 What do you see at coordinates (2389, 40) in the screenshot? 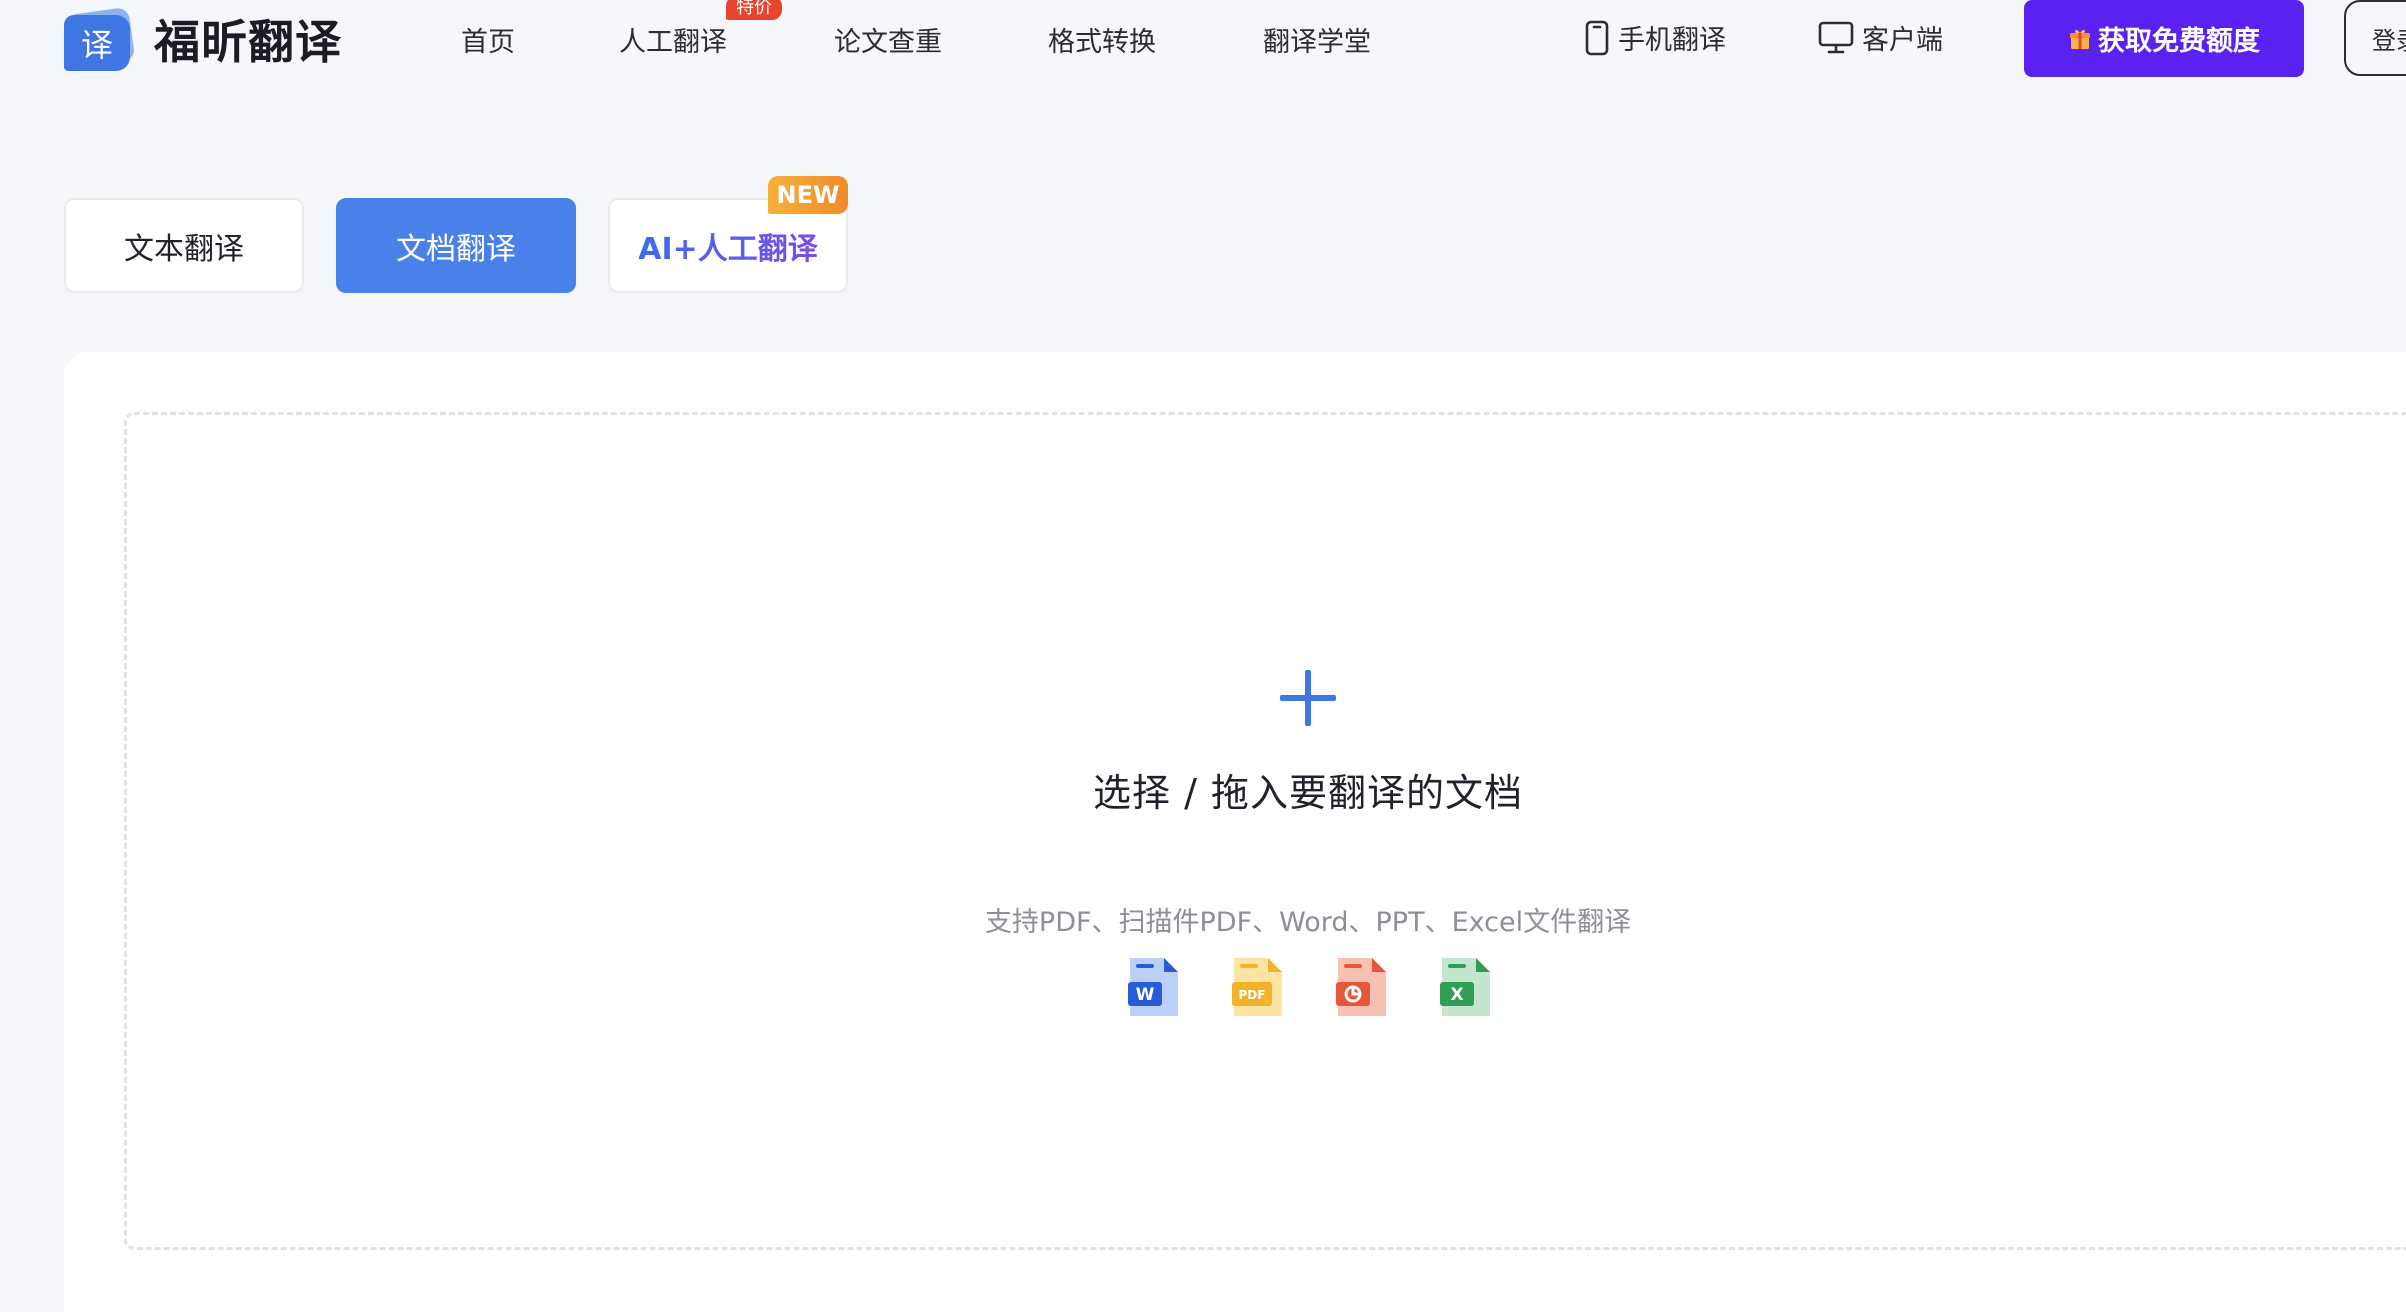
I see `login-label: 登录` at bounding box center [2389, 40].